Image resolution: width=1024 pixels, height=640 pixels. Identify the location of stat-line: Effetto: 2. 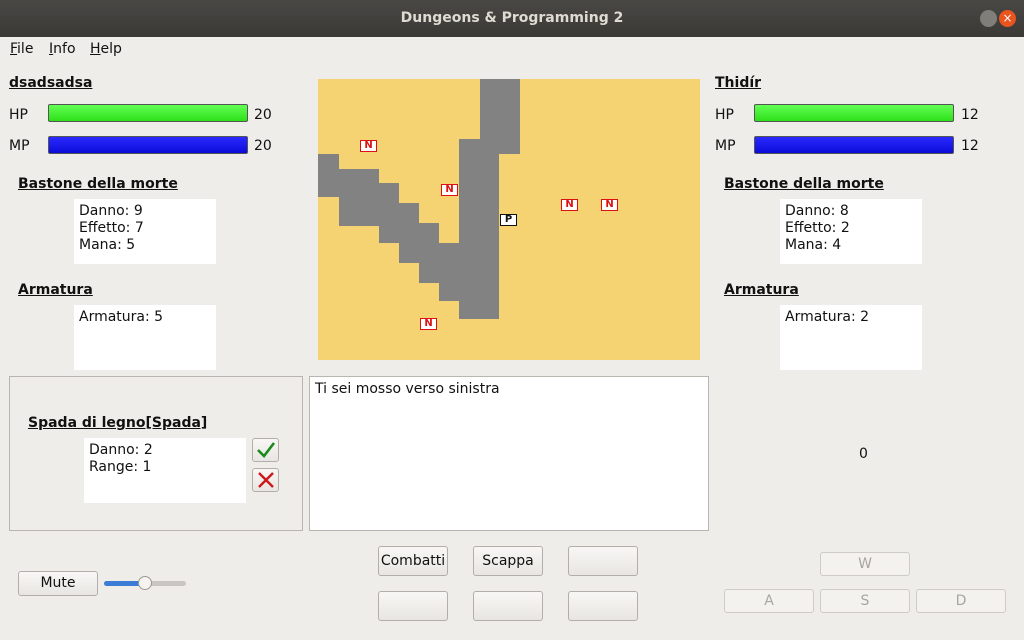
(817, 228).